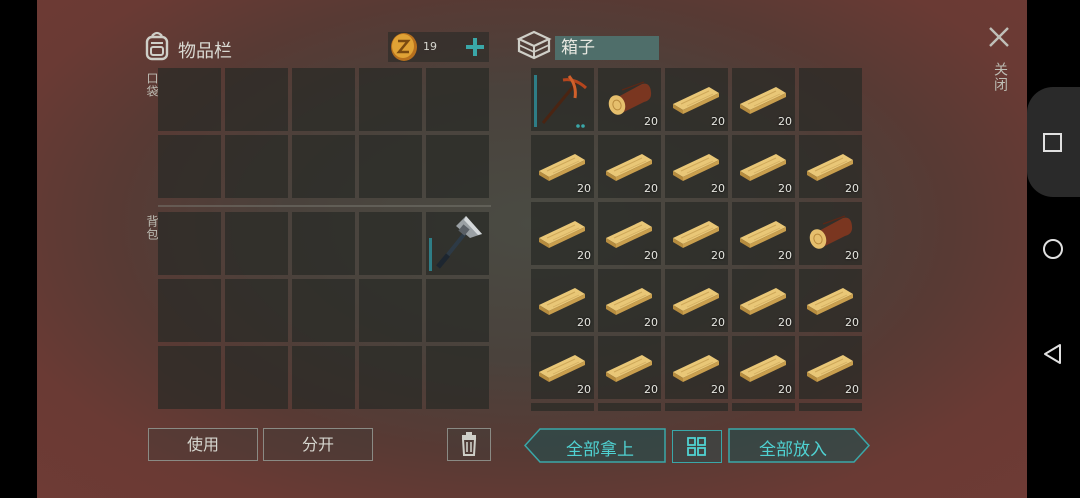  Describe the element at coordinates (1053, 143) in the screenshot. I see `recents-icon` at that location.